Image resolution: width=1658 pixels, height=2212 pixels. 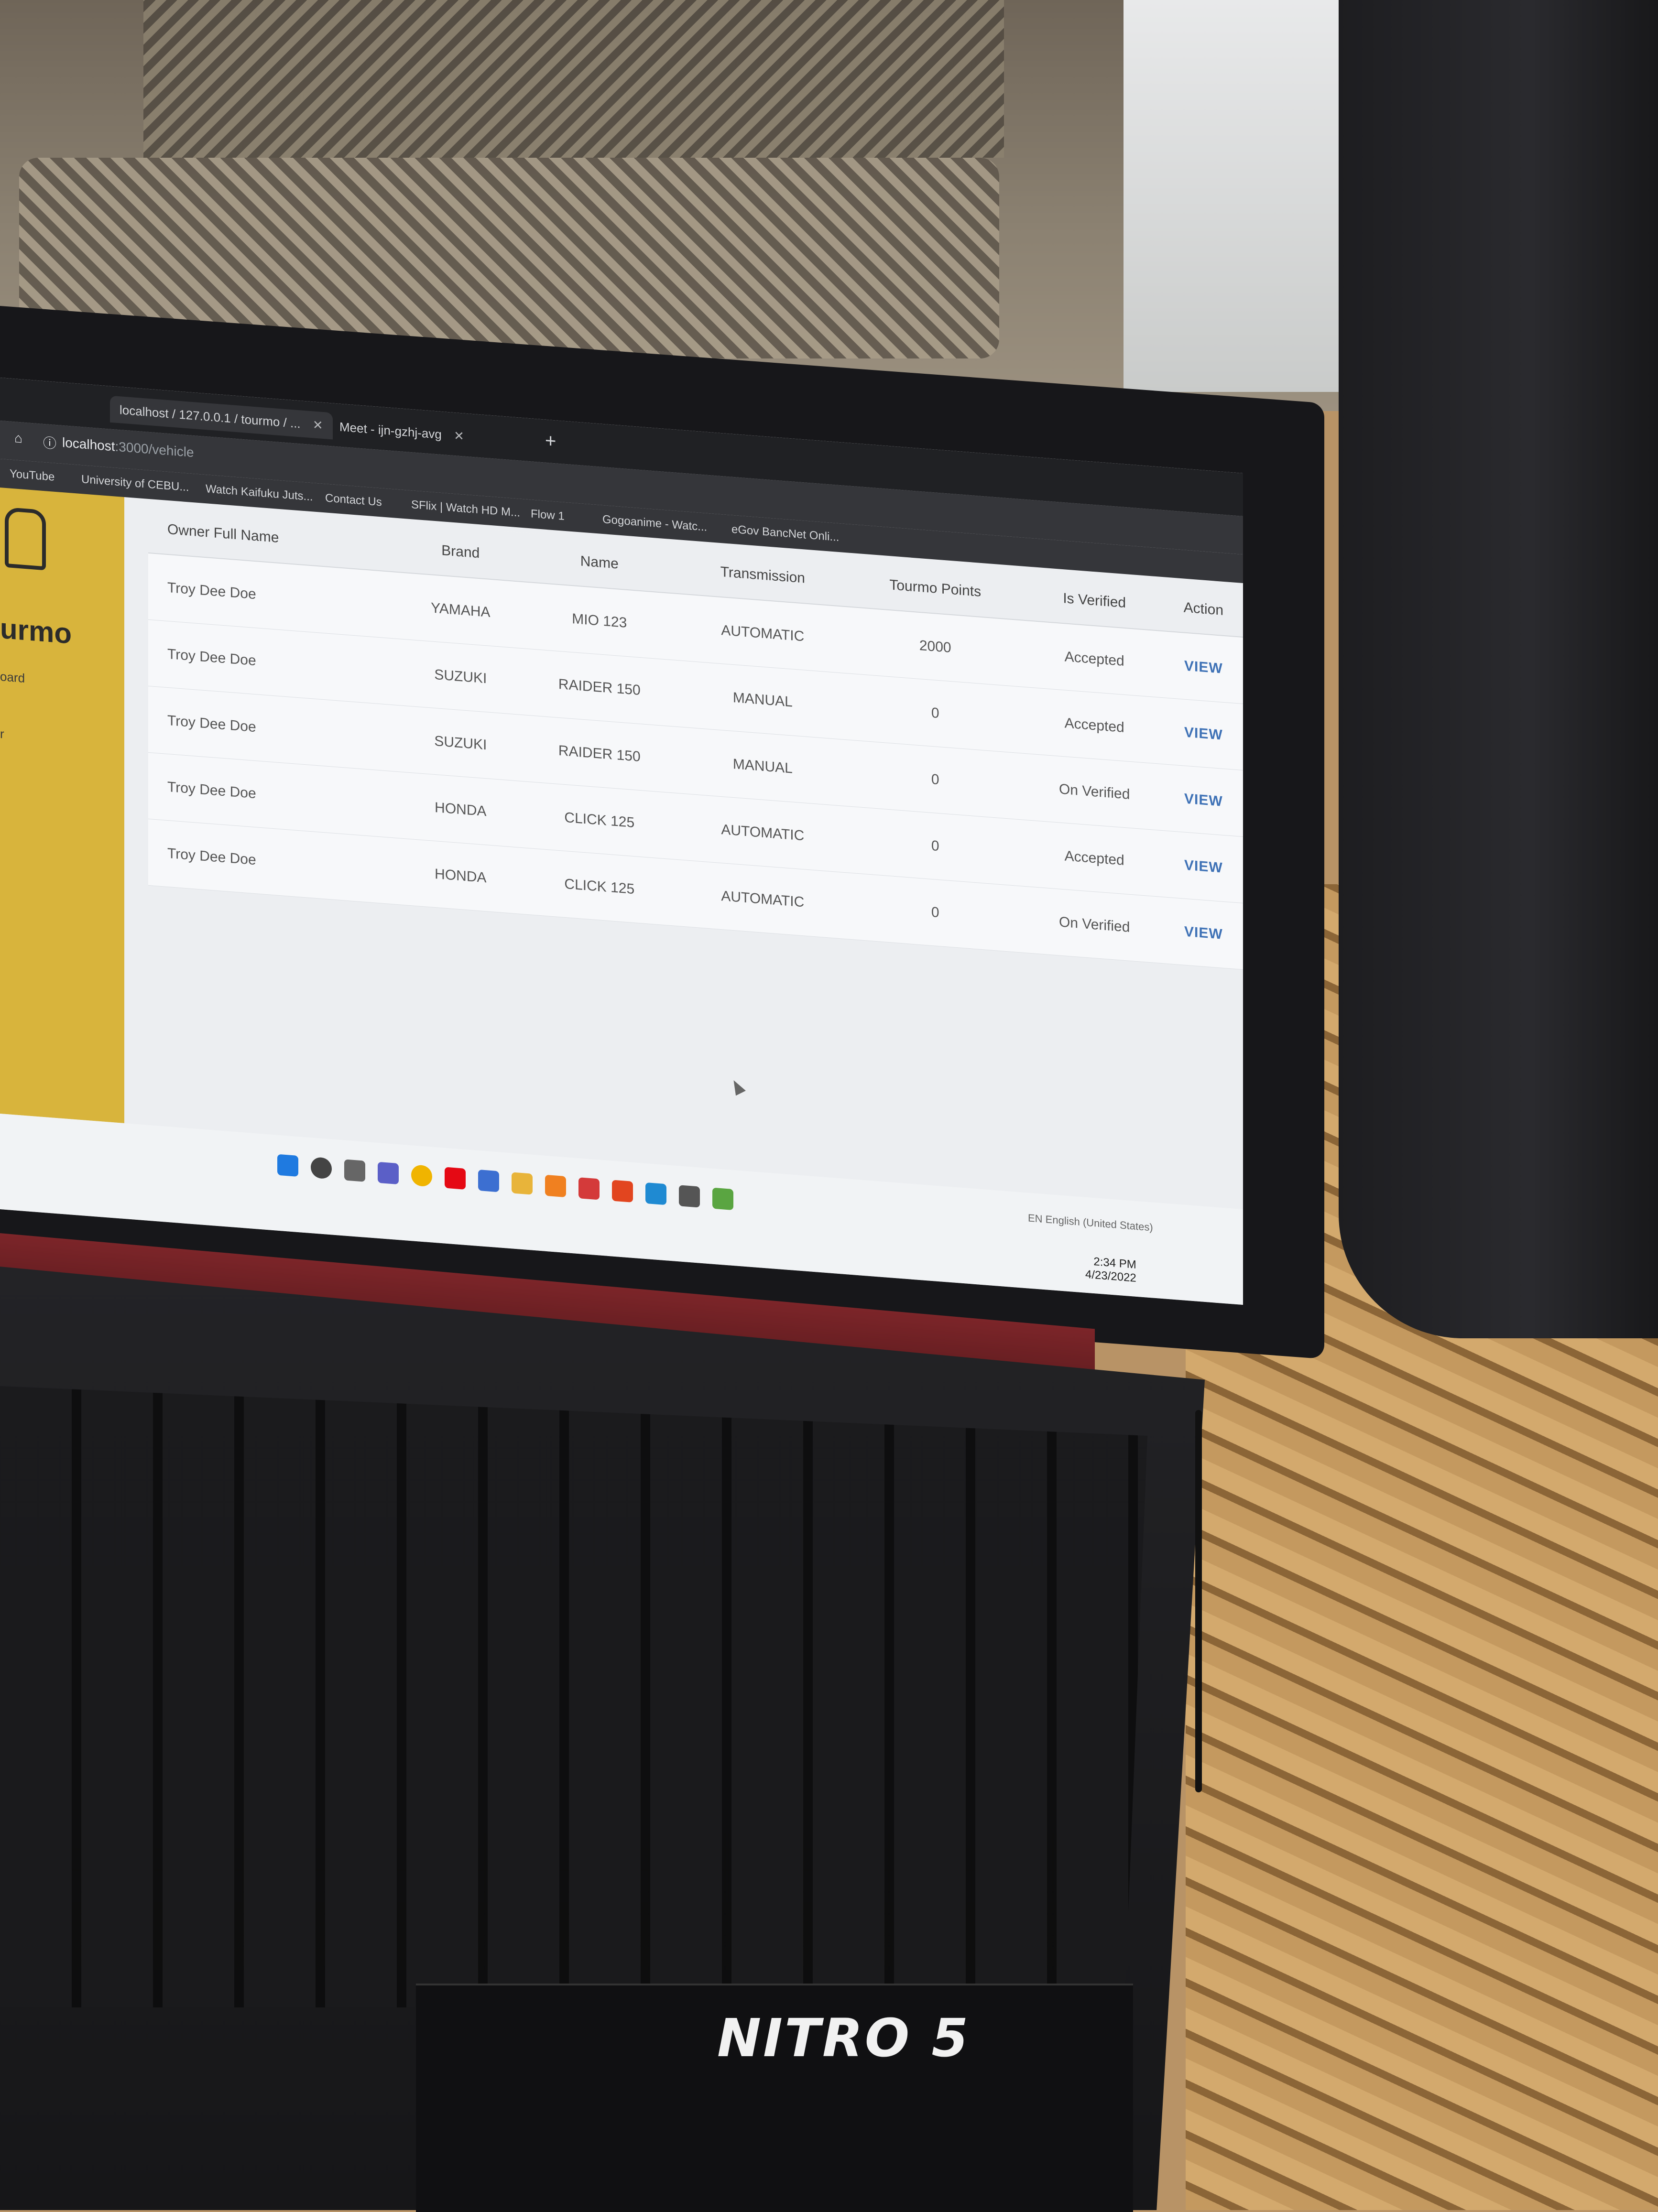 I want to click on chat-icon, so click(x=388, y=1173).